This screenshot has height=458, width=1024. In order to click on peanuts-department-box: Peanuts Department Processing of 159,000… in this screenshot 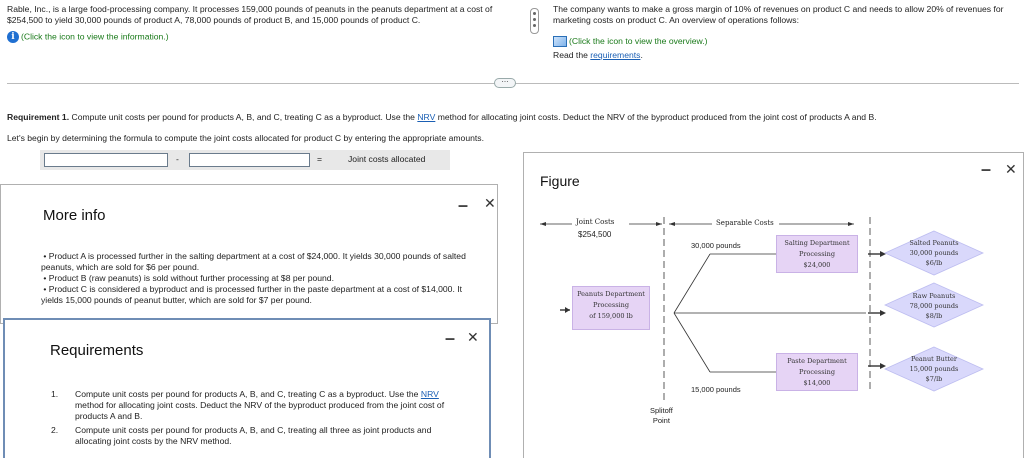, I will do `click(611, 308)`.